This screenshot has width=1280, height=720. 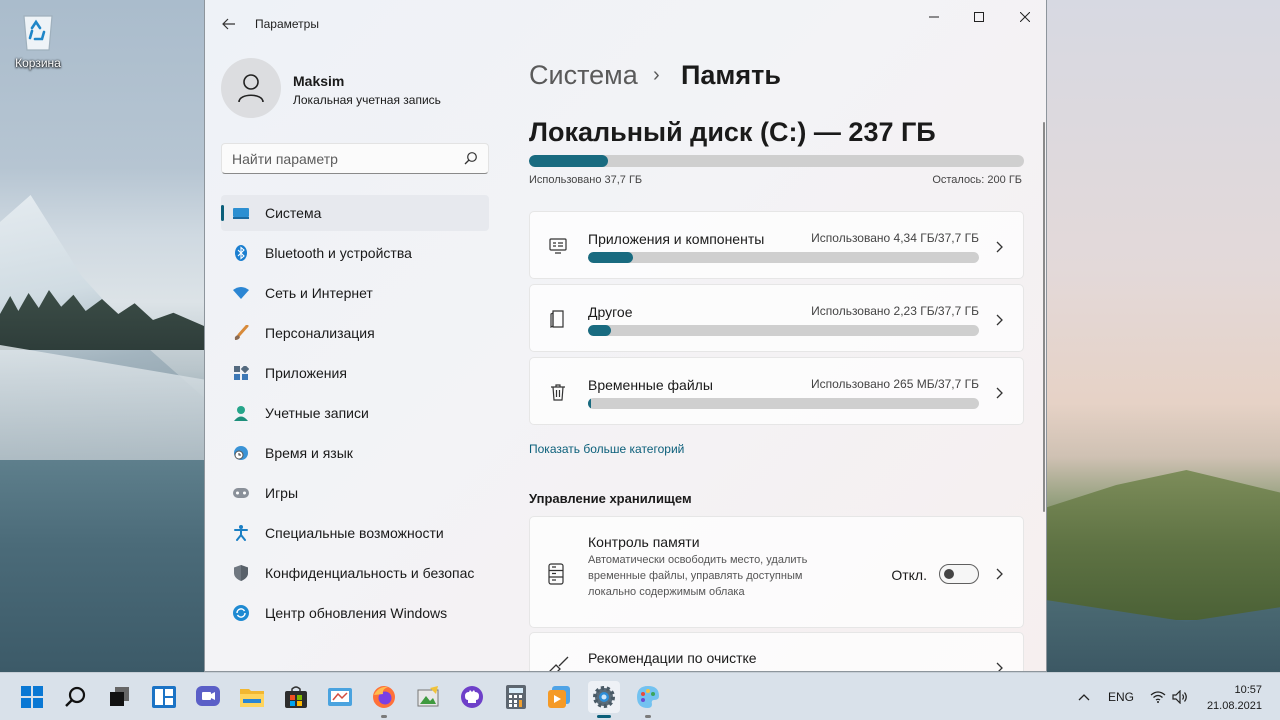 I want to click on sidebar-item-label: Приложения, so click(x=306, y=373).